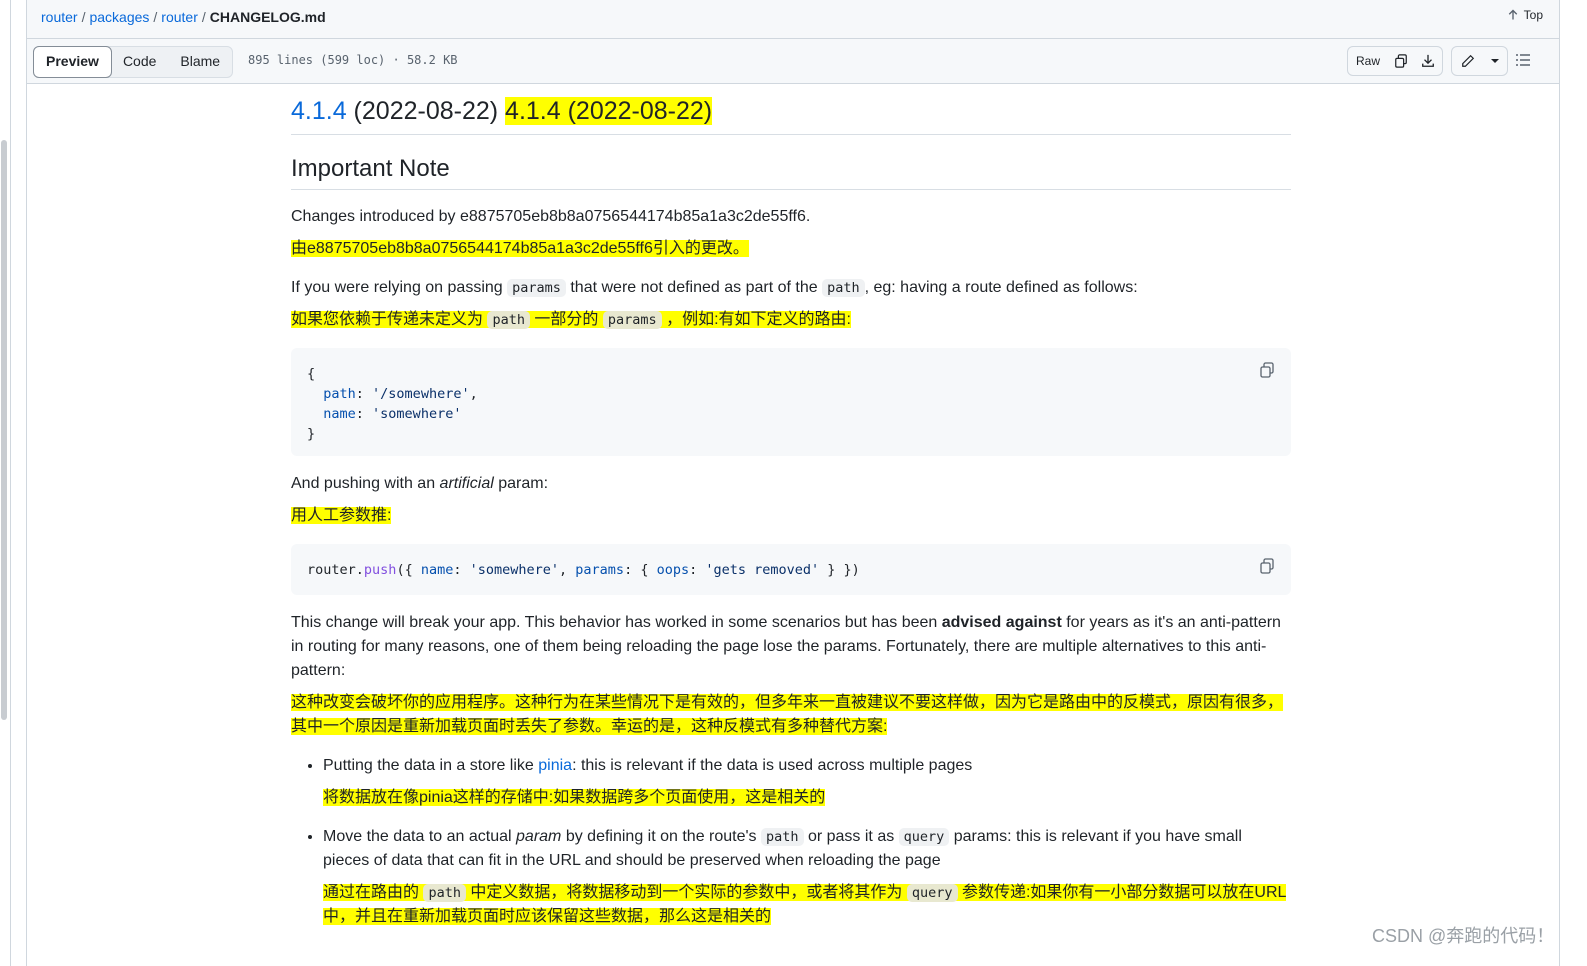 This screenshot has height=966, width=1587. I want to click on pinia-link: pinia, so click(555, 765).